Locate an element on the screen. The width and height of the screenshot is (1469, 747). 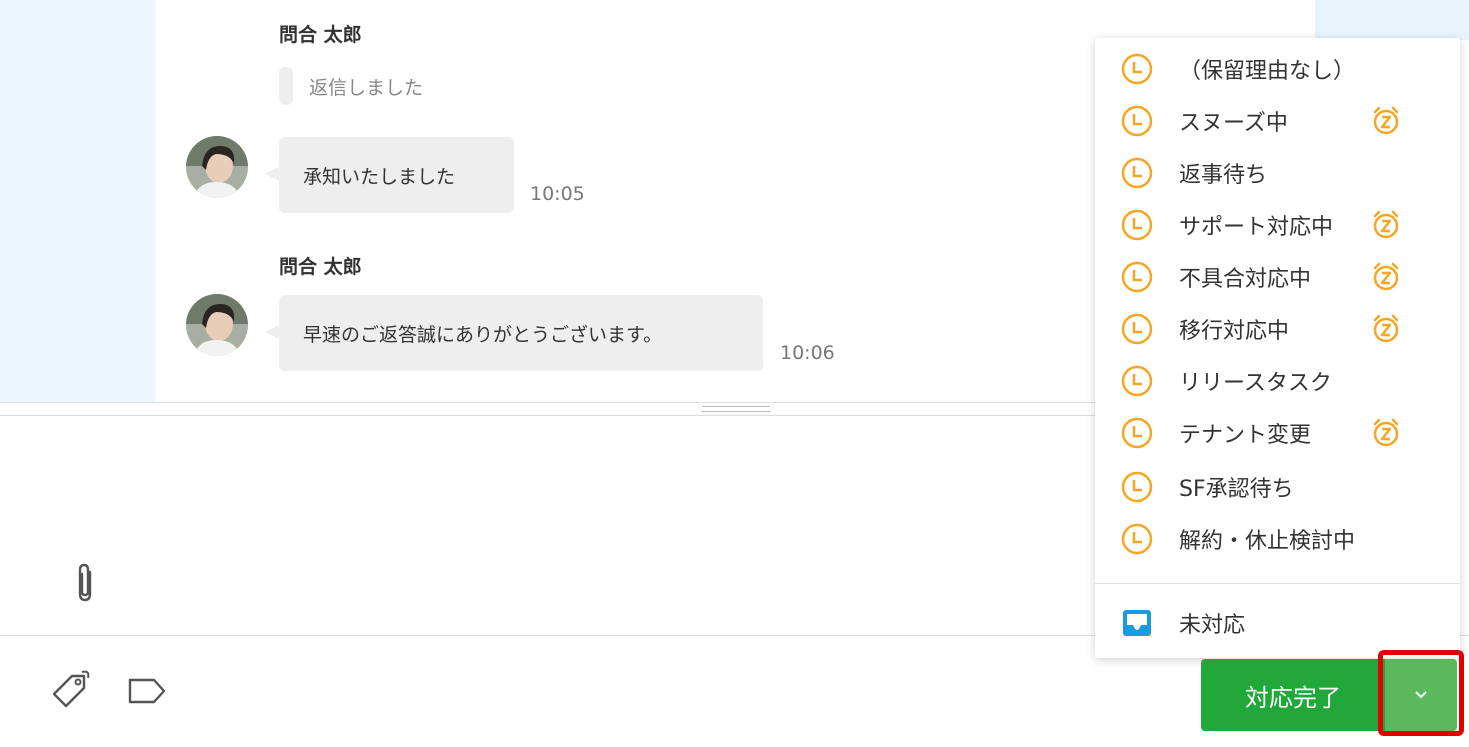
status-item-label: 移行対応中 is located at coordinates (1234, 331).